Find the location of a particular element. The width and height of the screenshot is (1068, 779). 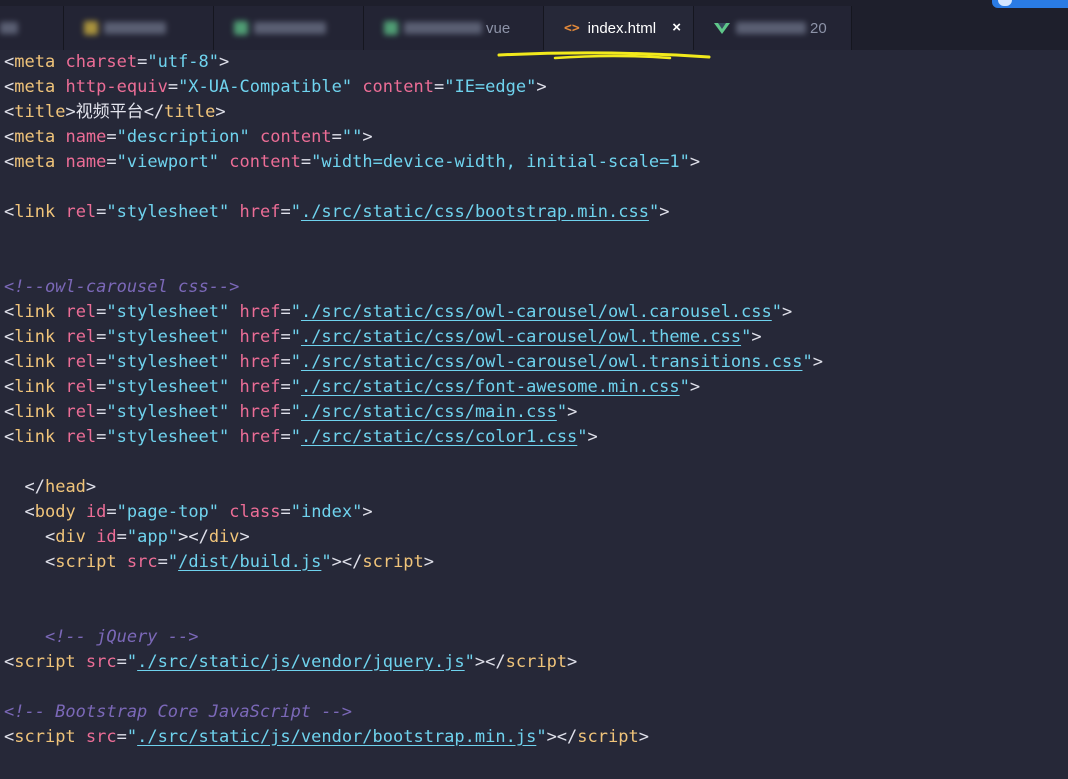

code-line: <meta name="description" content=""> is located at coordinates (188, 137).